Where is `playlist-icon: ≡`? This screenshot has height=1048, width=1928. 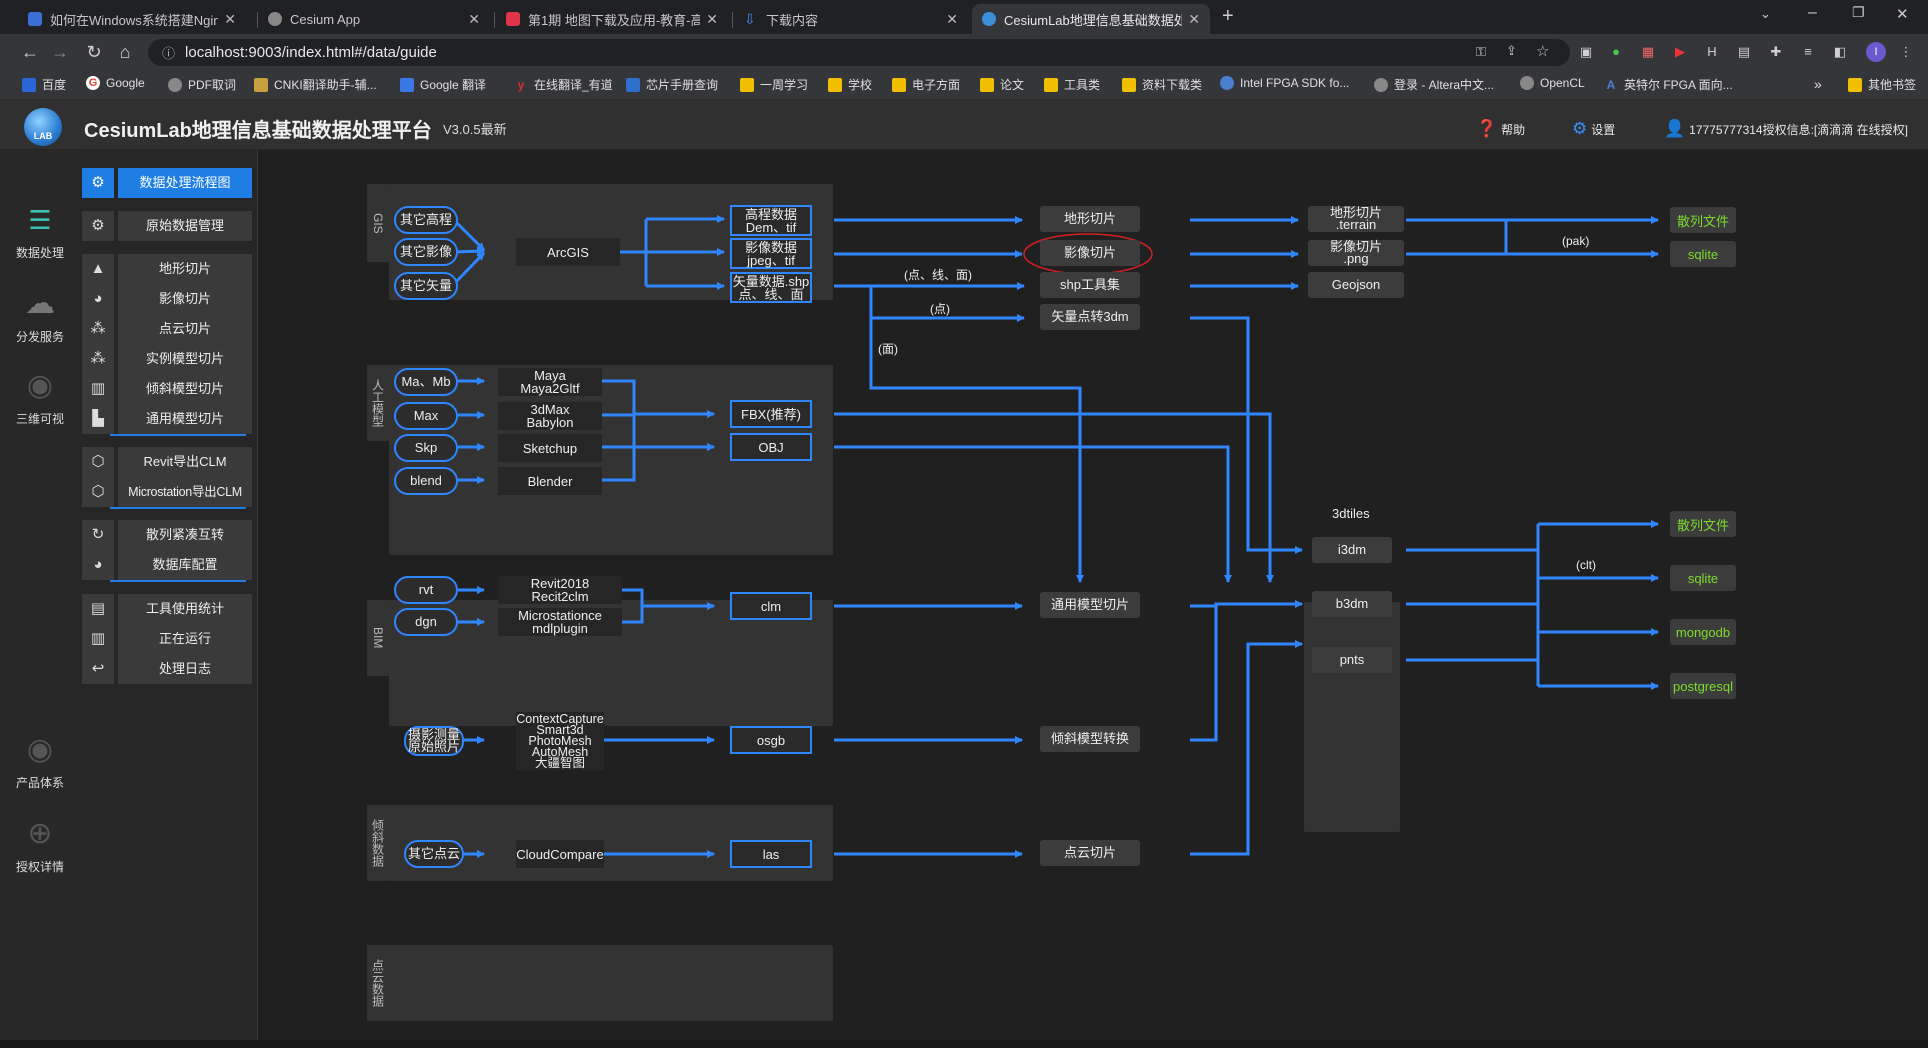 playlist-icon: ≡ is located at coordinates (1808, 52).